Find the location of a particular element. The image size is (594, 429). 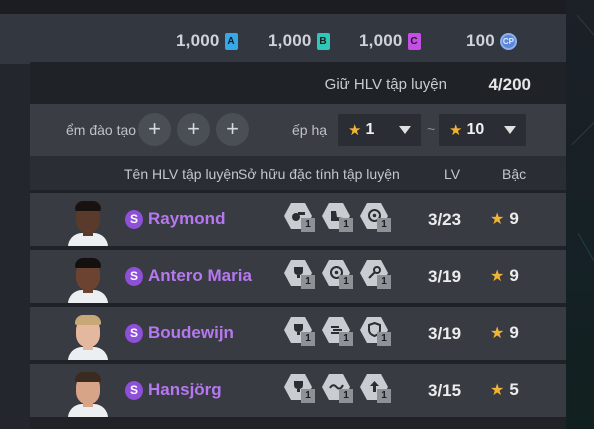

cp-coin-icon: CP is located at coordinates (508, 41).